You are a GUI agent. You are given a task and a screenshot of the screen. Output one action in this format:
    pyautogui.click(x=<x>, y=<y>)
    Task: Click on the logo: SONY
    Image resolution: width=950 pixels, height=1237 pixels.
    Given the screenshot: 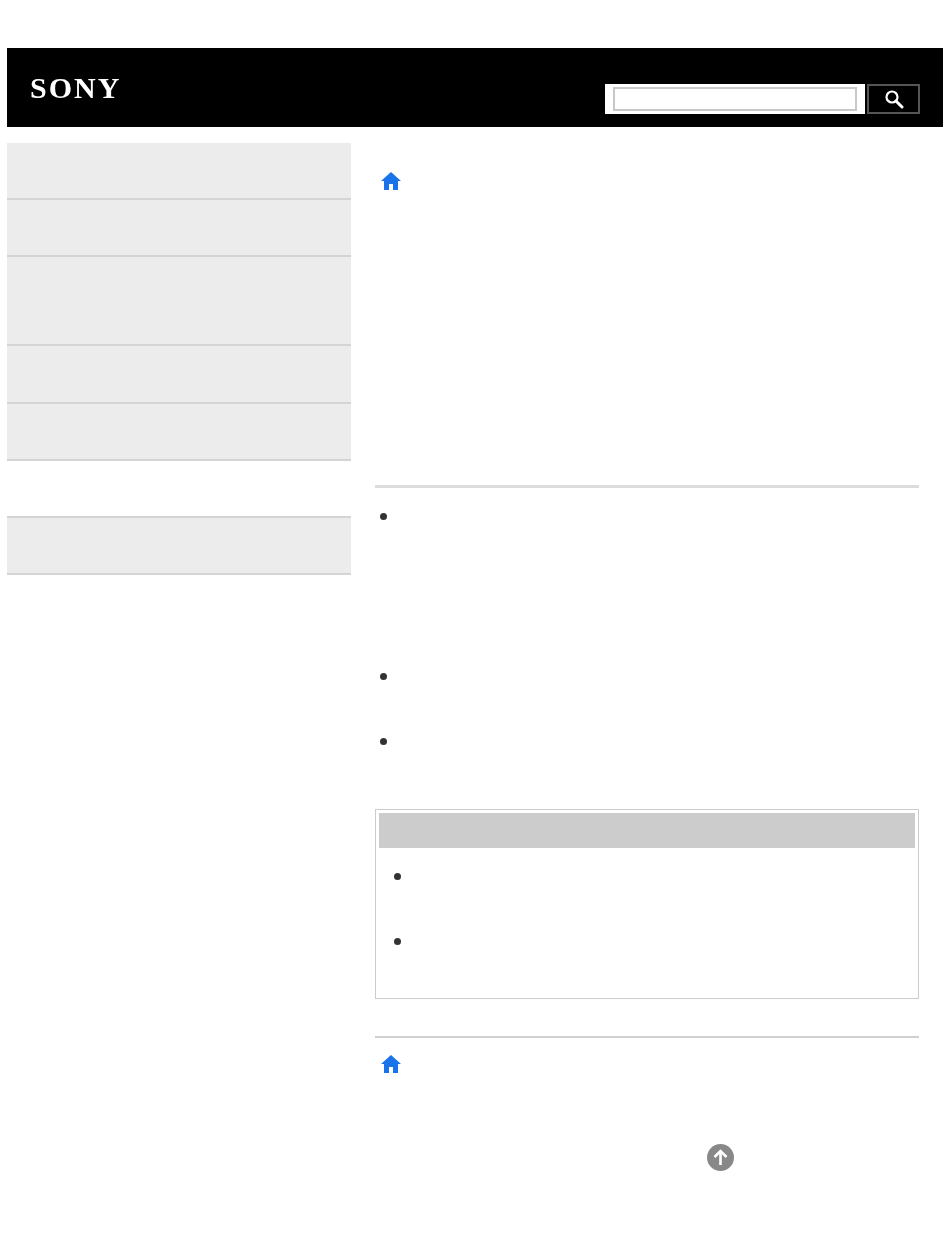 What is the action you would take?
    pyautogui.click(x=76, y=87)
    